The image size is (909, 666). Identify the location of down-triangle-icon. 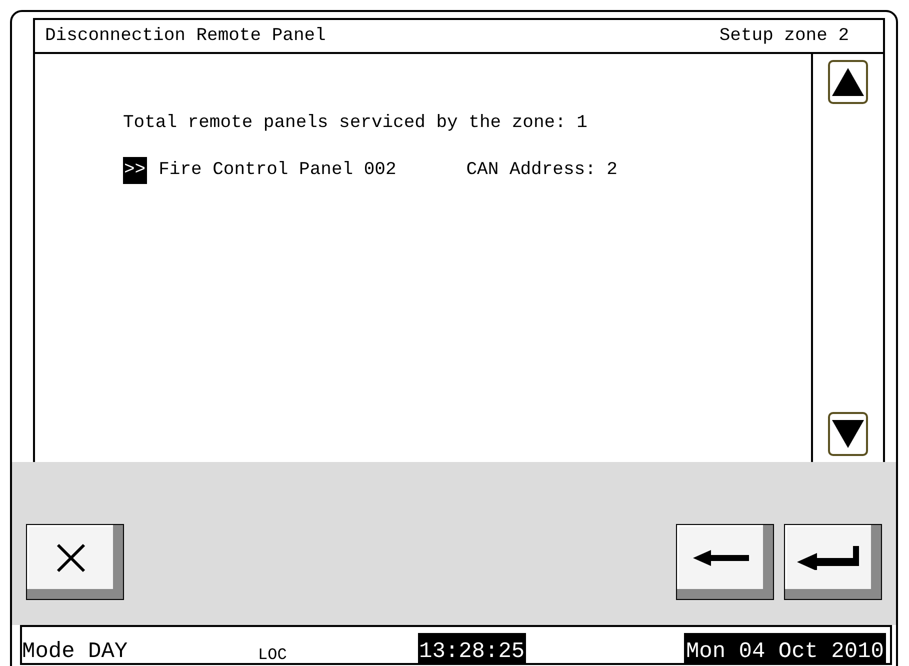
(848, 434).